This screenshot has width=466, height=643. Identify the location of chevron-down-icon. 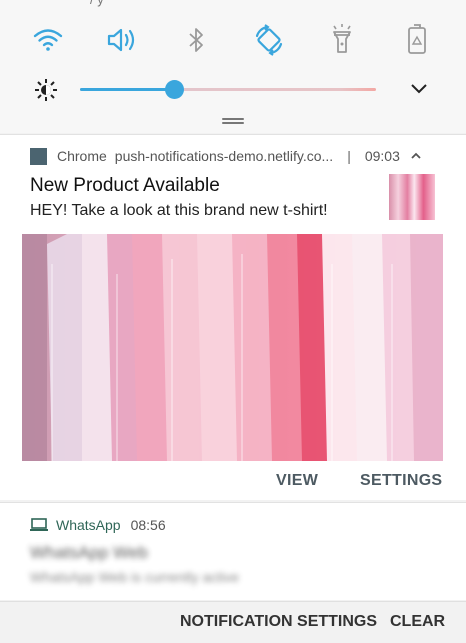
(419, 89).